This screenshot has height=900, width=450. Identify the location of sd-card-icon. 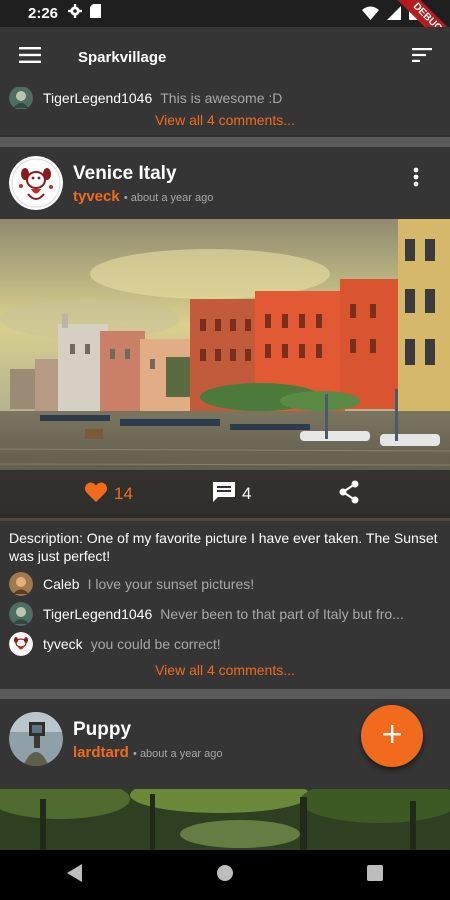
(96, 13).